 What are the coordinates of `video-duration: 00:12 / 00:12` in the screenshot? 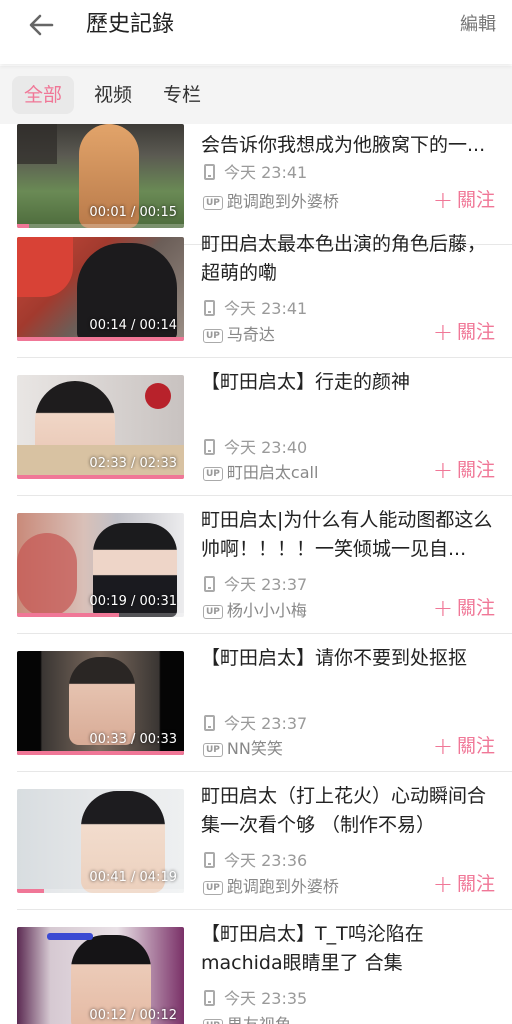 It's located at (133, 1015).